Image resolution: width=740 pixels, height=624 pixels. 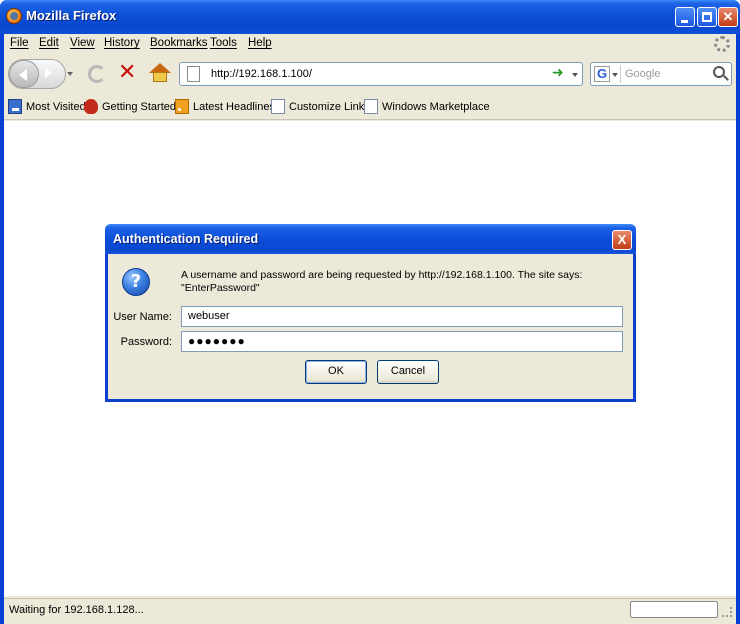 What do you see at coordinates (179, 43) in the screenshot?
I see `menu-bookmarks: Bookmarks` at bounding box center [179, 43].